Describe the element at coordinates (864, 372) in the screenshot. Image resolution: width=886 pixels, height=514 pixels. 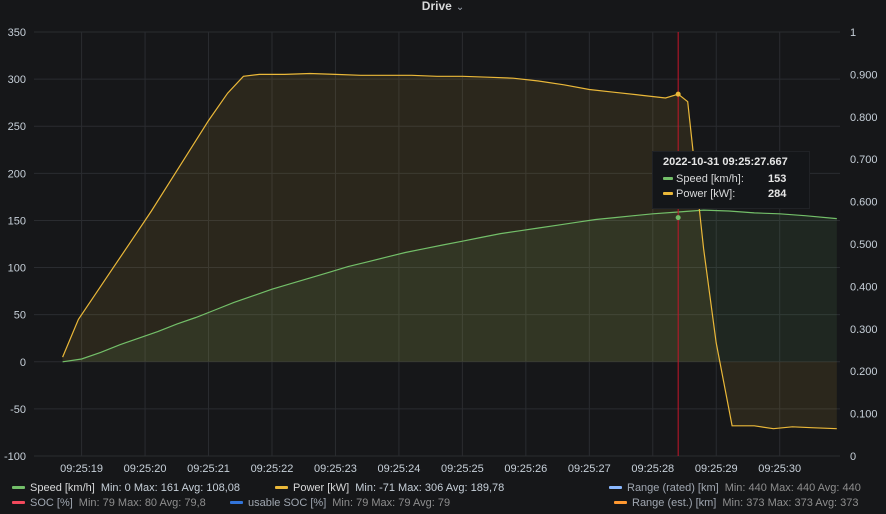
I see `y-right-tick-label: 0.200` at that location.